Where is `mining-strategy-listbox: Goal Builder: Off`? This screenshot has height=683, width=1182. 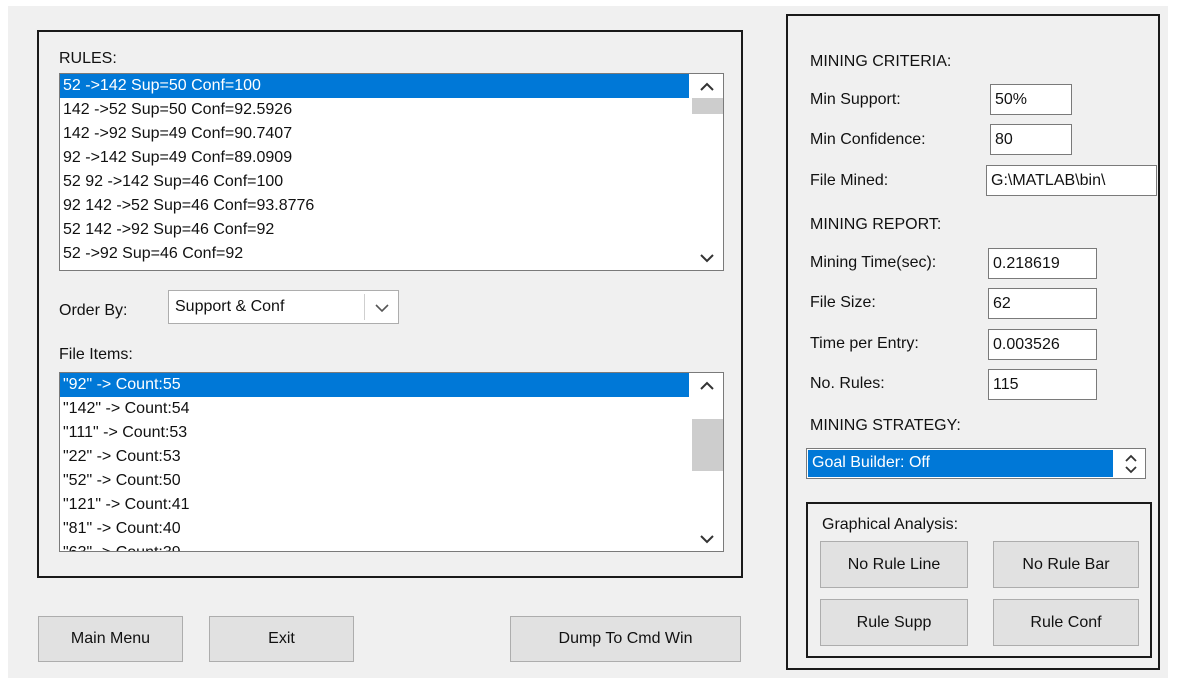
mining-strategy-listbox: Goal Builder: Off is located at coordinates (976, 463).